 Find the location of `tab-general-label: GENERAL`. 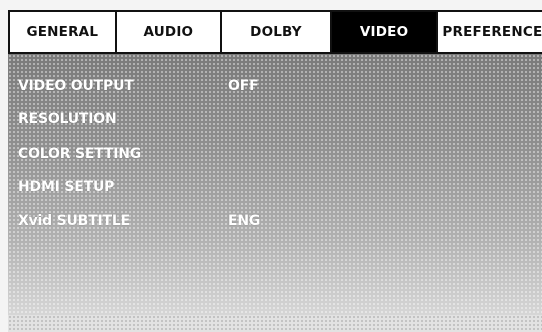

tab-general-label: GENERAL is located at coordinates (62, 32).